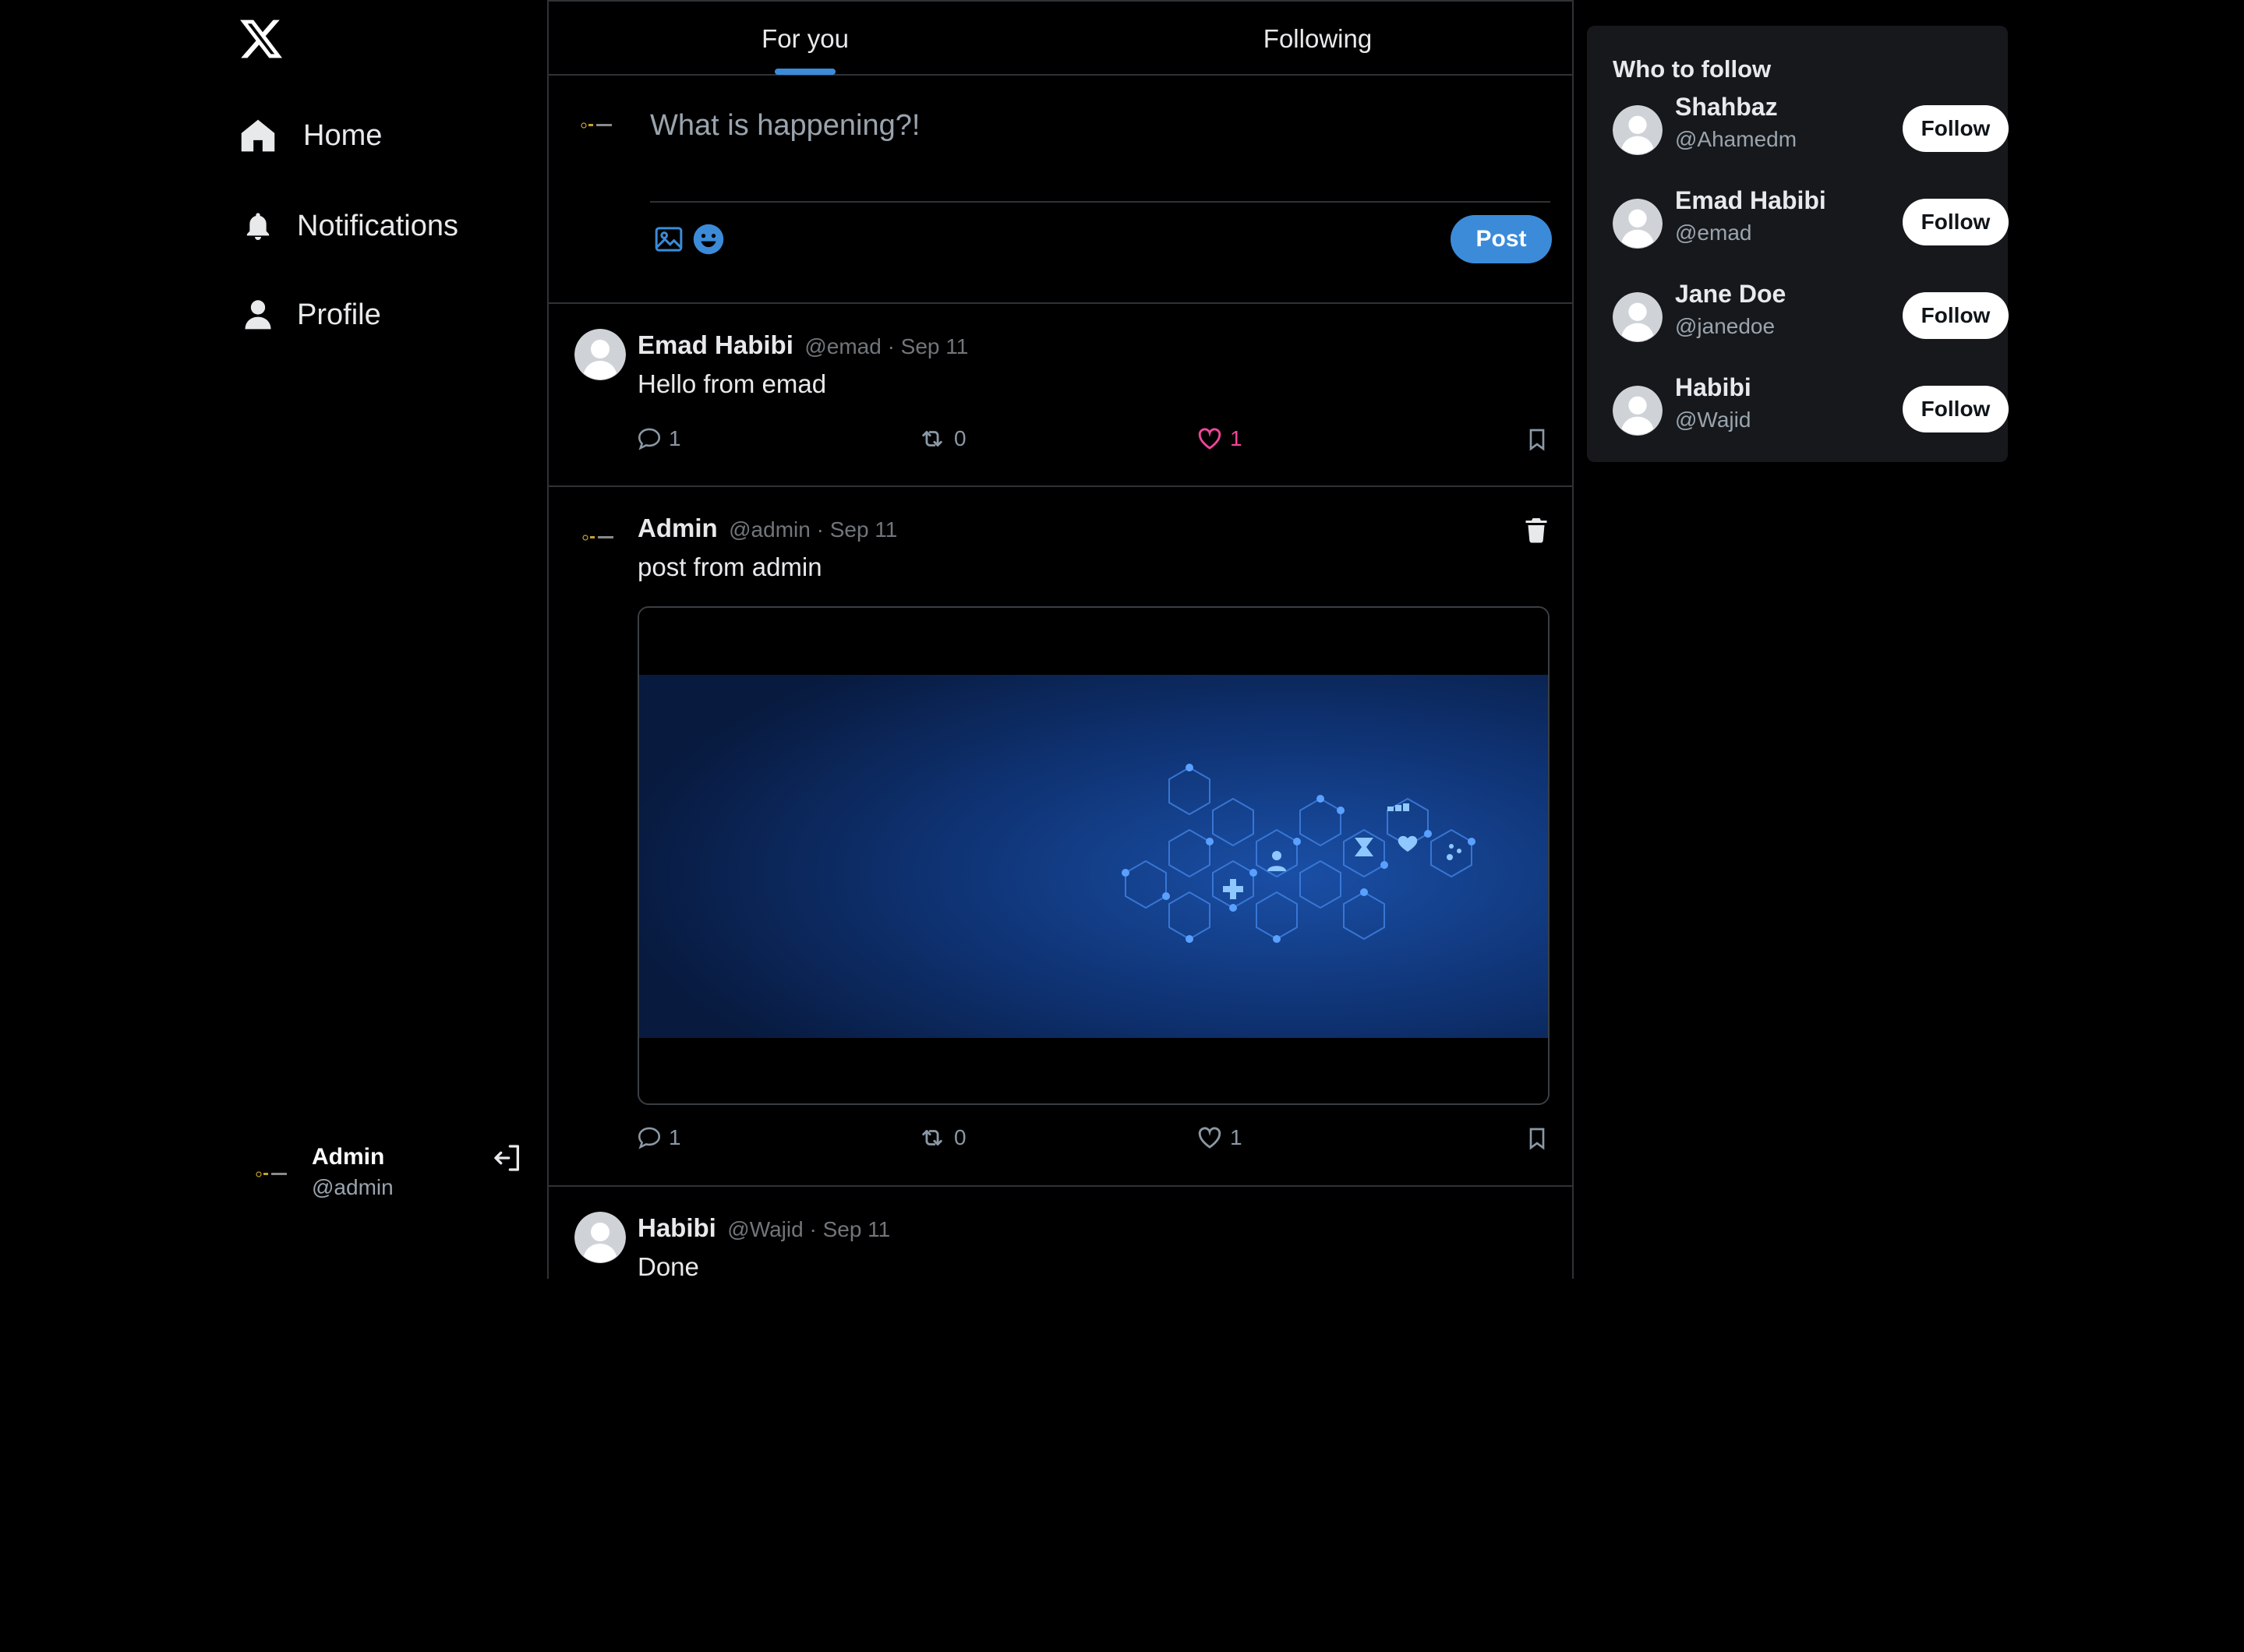 This screenshot has width=2244, height=1652. Describe the element at coordinates (353, 1187) in the screenshot. I see `account-handle: @admin` at that location.